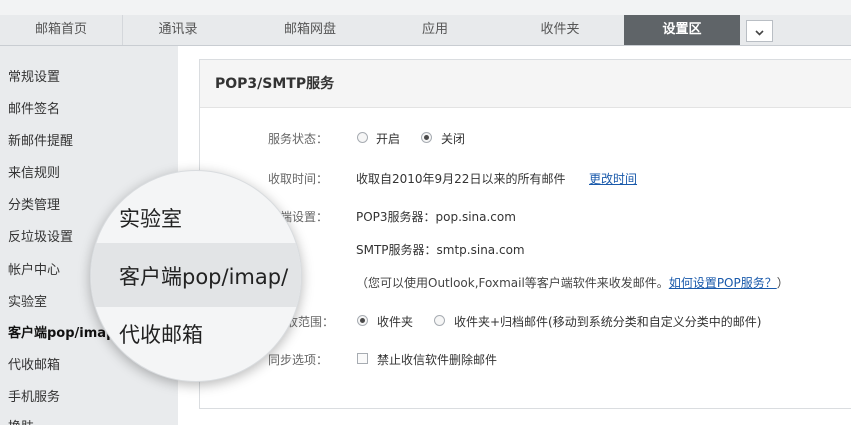 This screenshot has width=851, height=425. Describe the element at coordinates (61, 331) in the screenshot. I see `sidebar-item-pop-imap: 客户端pop/imap` at that location.